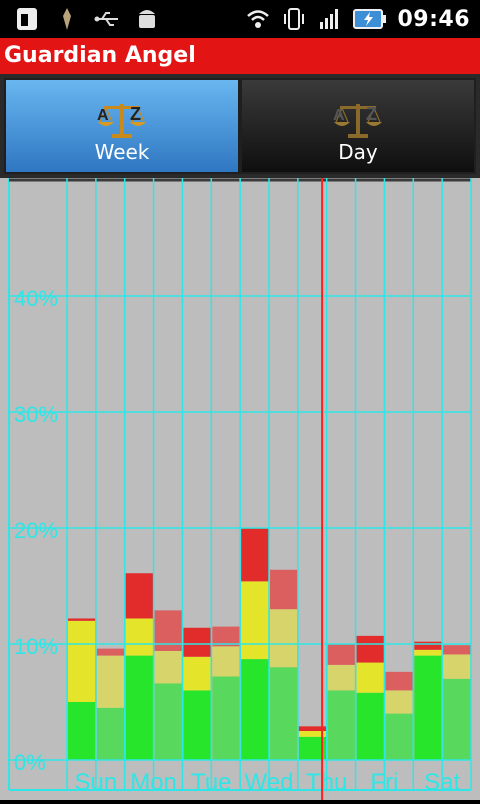 The image size is (480, 804). Describe the element at coordinates (399, 681) in the screenshot. I see `bar-fri-2-red` at that location.